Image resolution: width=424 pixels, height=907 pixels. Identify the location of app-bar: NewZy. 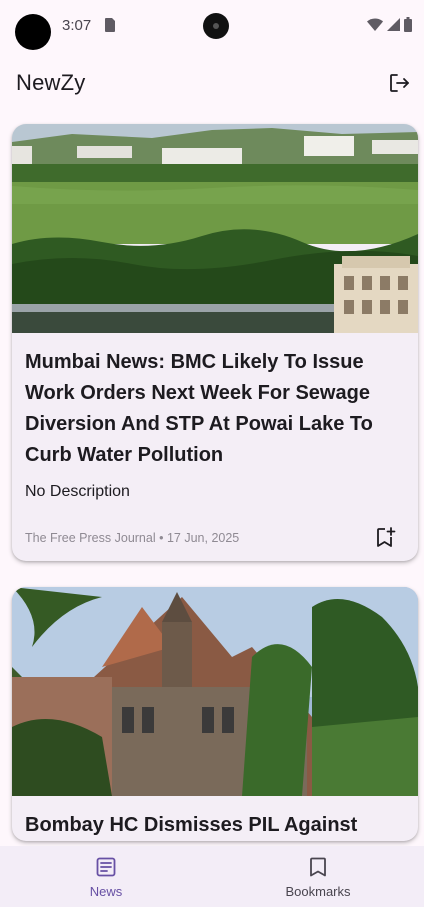
(212, 82).